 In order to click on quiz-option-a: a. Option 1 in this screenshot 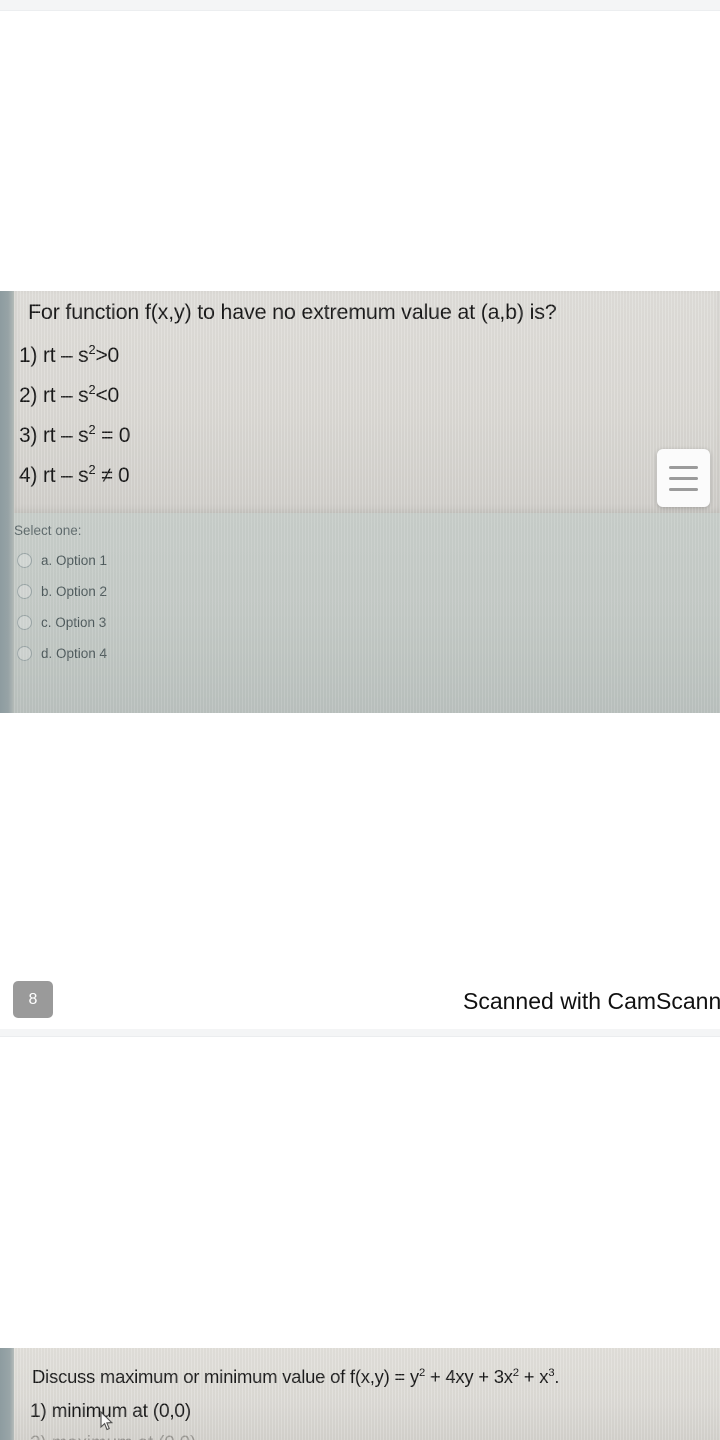, I will do `click(62, 560)`.